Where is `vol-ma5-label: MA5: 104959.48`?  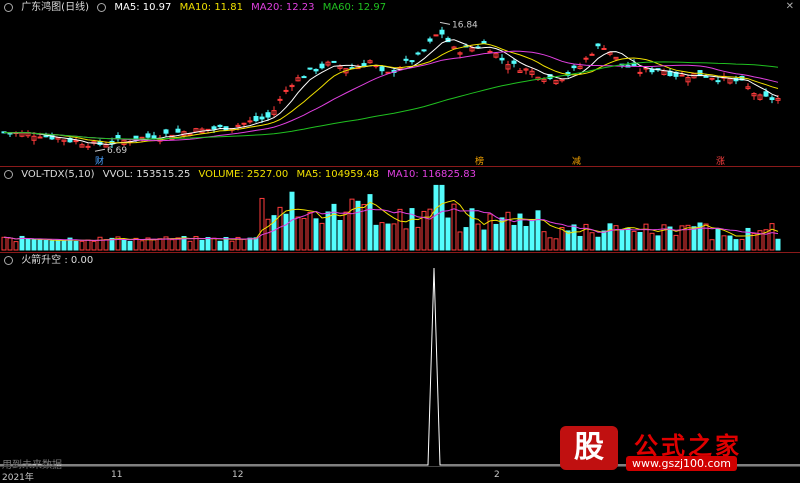
vol-ma5-label: MA5: 104959.48 is located at coordinates (337, 174).